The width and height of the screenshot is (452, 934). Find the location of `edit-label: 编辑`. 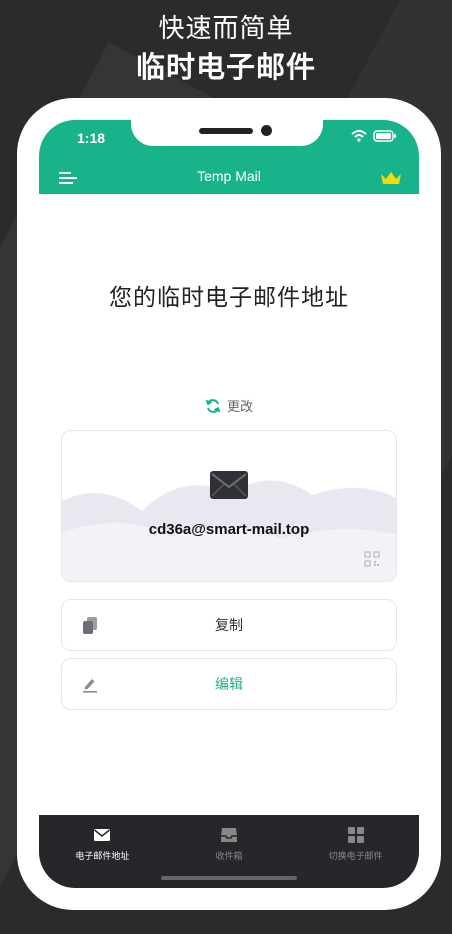

edit-label: 编辑 is located at coordinates (229, 685).